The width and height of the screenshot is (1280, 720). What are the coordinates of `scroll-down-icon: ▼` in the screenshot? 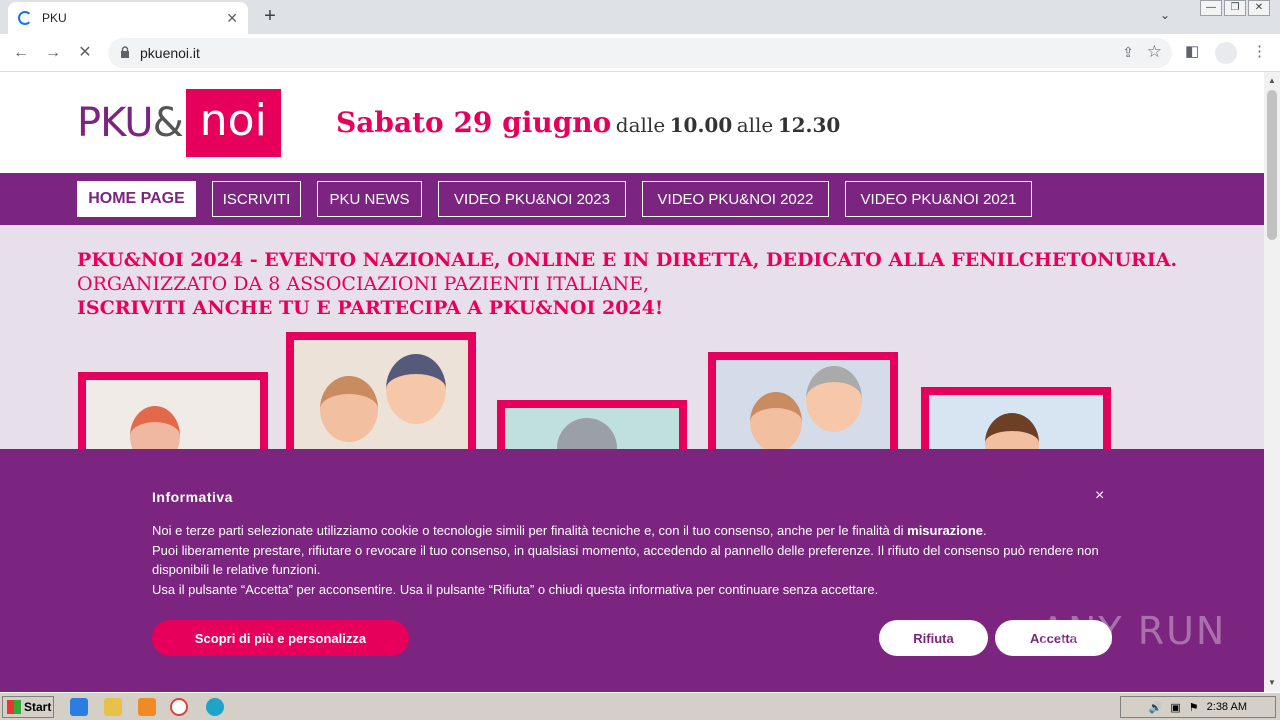 It's located at (1272, 682).